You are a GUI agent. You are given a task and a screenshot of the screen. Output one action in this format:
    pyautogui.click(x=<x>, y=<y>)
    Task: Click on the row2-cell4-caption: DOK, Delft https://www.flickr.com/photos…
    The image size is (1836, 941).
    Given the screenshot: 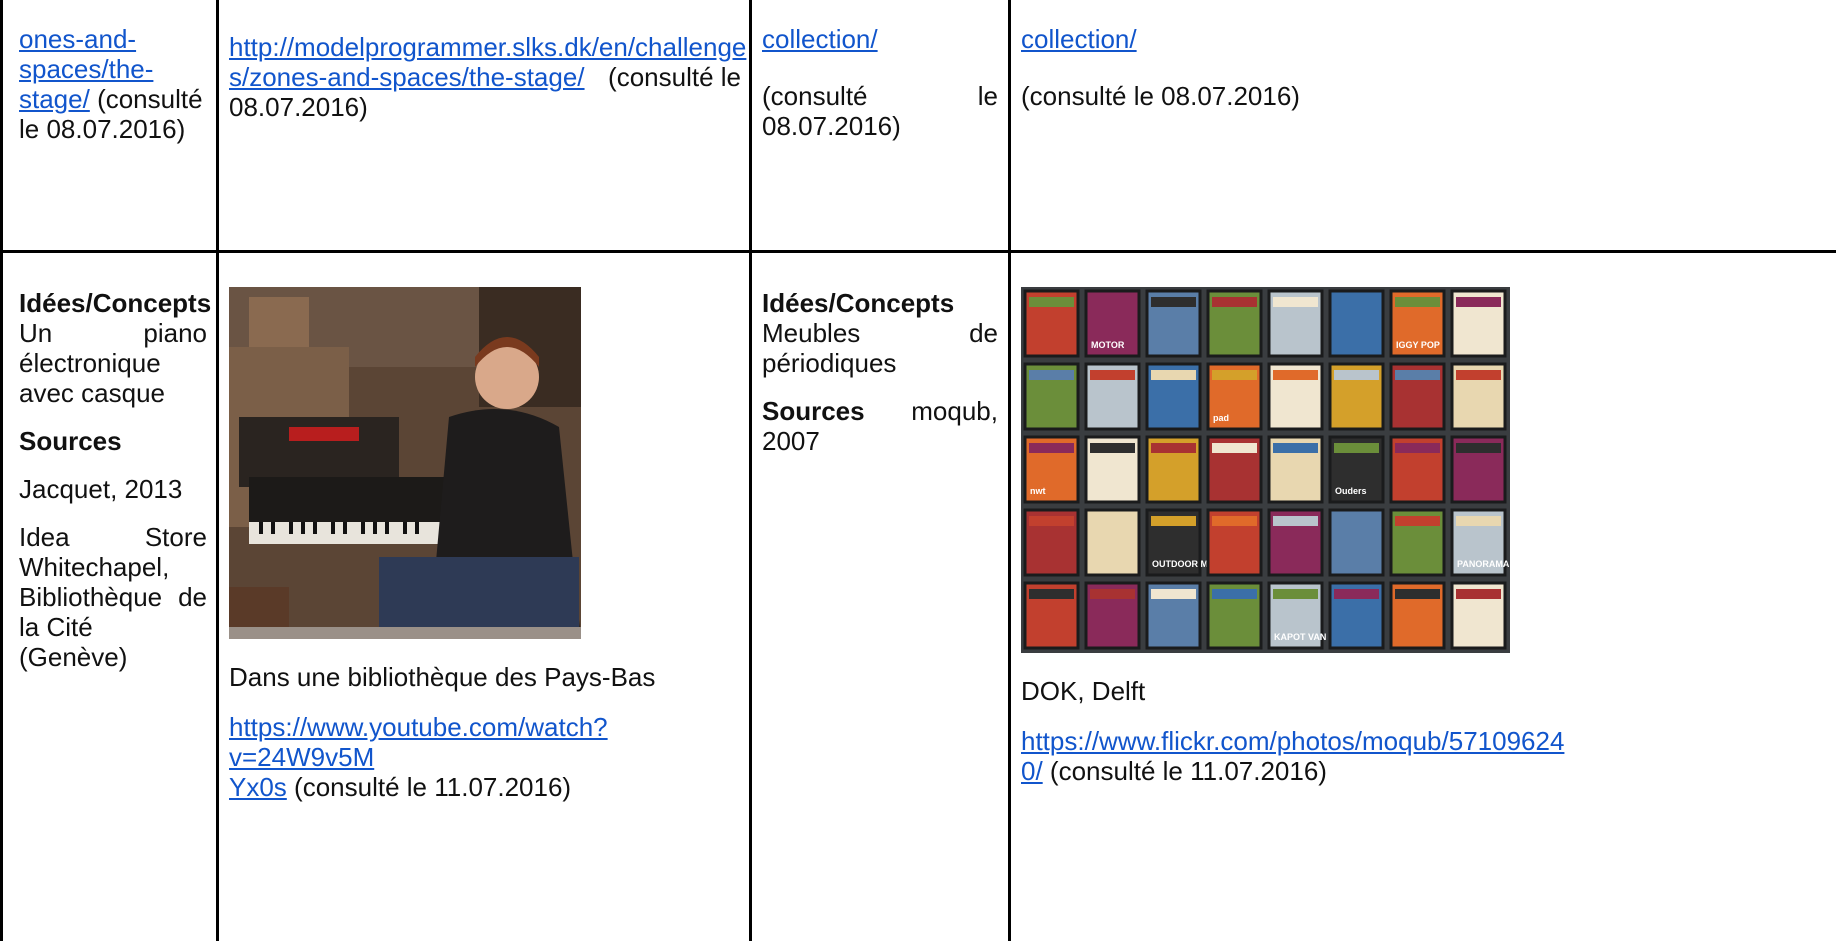 What is the action you would take?
    pyautogui.click(x=1421, y=731)
    